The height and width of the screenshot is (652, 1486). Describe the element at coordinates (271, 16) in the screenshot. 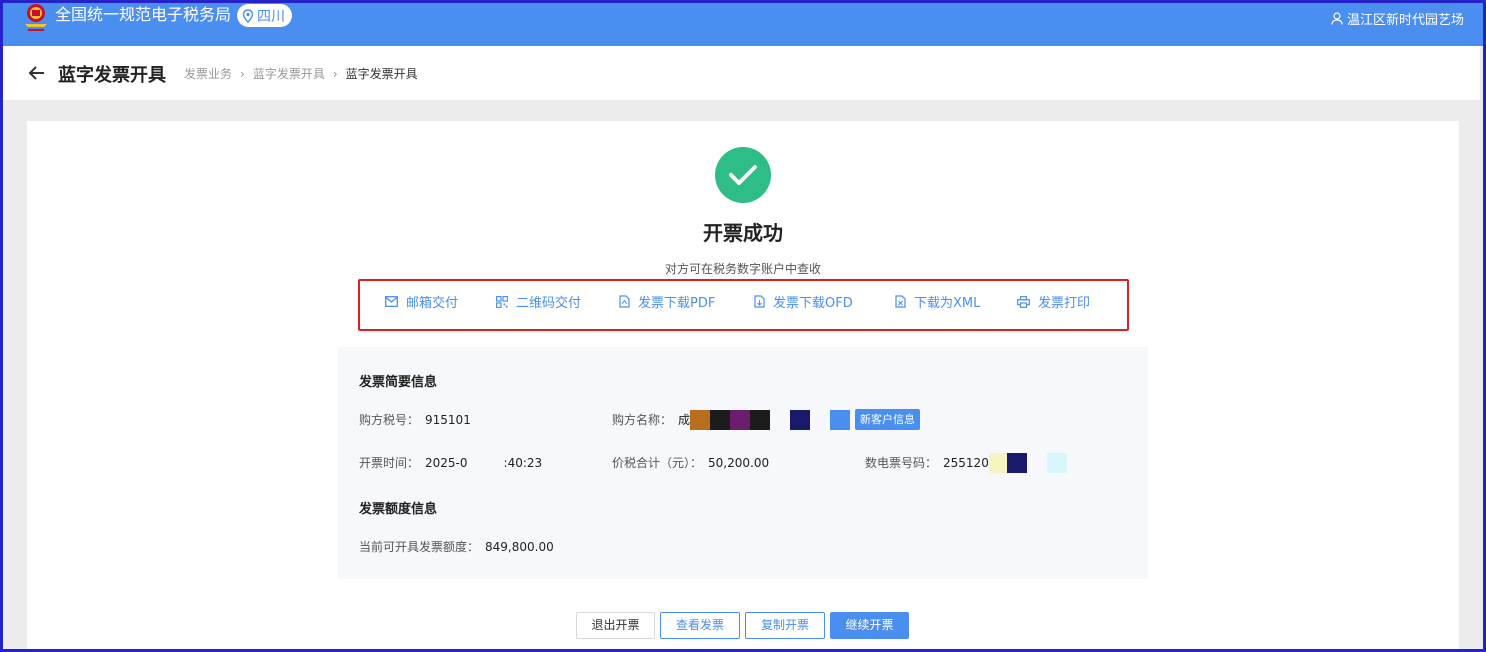

I see `region-label: 四川` at that location.